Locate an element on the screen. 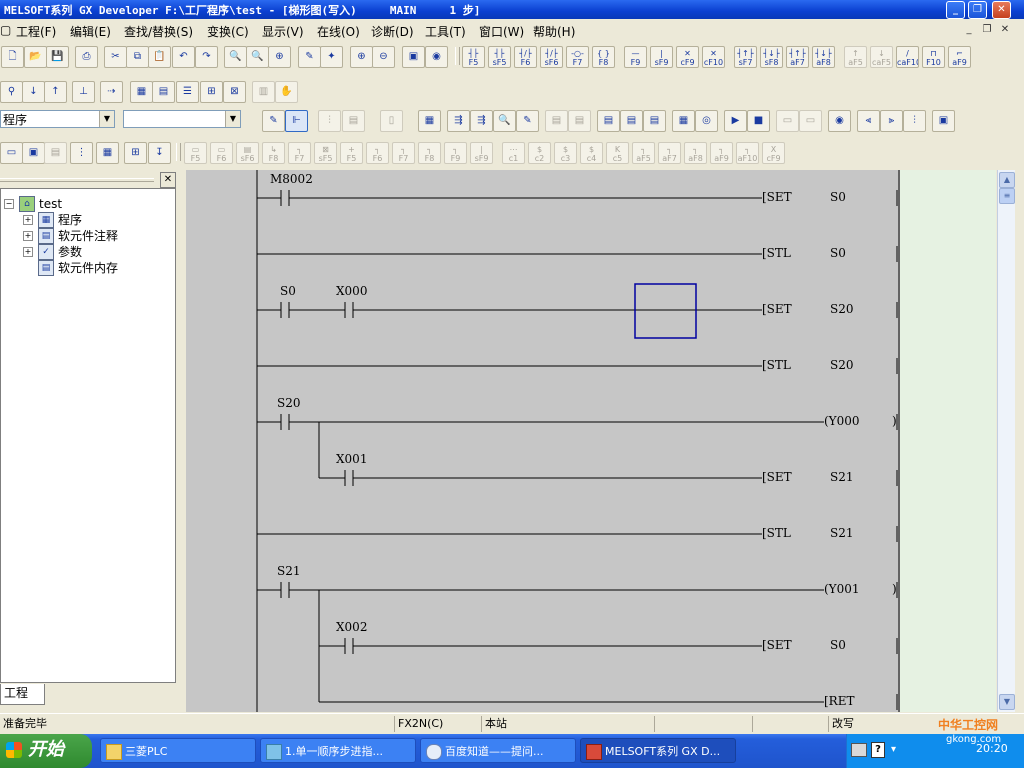  task-item: 三菱PLC is located at coordinates (178, 750).